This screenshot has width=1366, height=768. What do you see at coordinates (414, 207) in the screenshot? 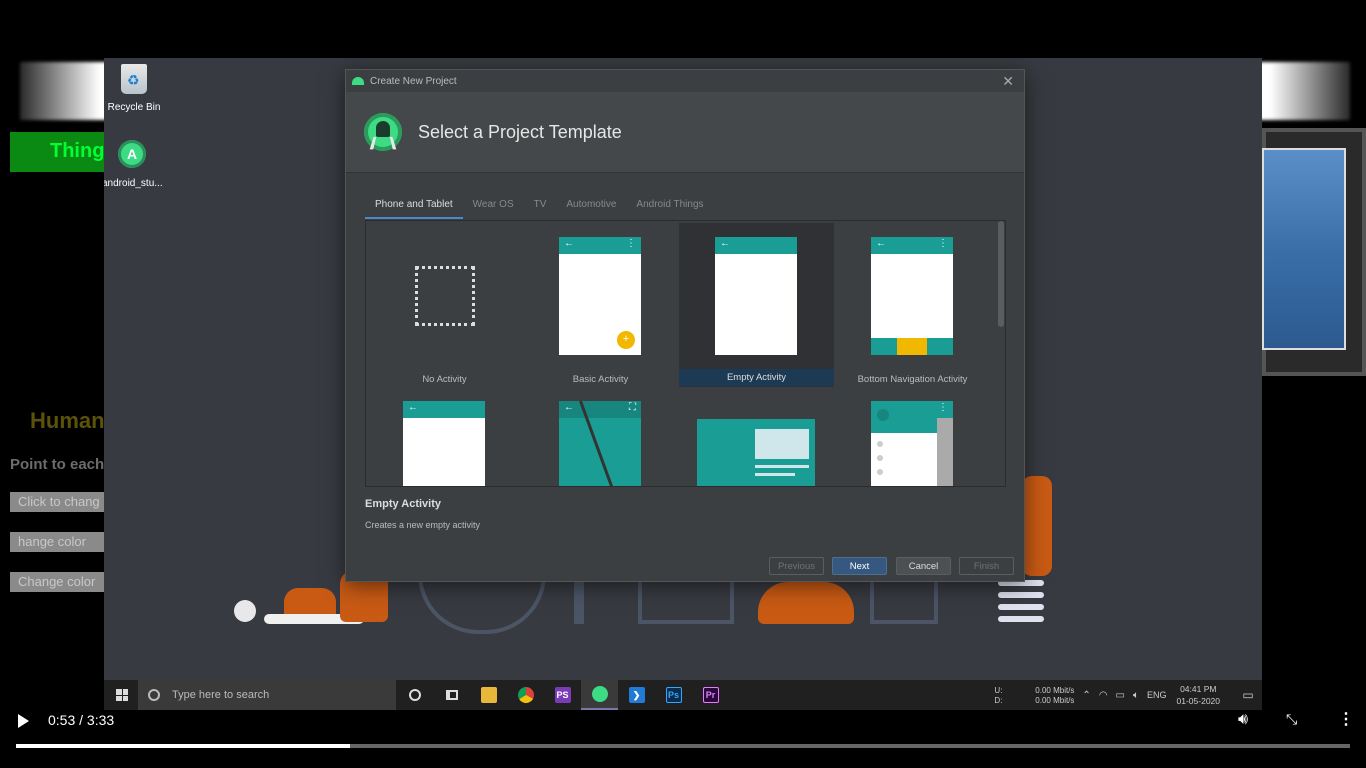
I see `tab-phone-and-tablet: Phone and Tablet` at bounding box center [414, 207].